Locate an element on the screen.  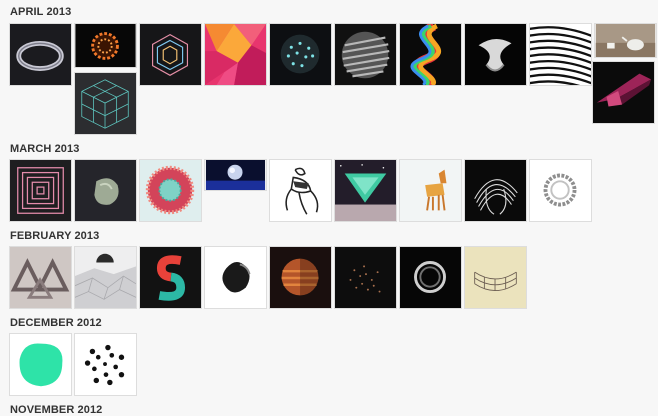
concentric-squares-icon is located at coordinates (40, 190).